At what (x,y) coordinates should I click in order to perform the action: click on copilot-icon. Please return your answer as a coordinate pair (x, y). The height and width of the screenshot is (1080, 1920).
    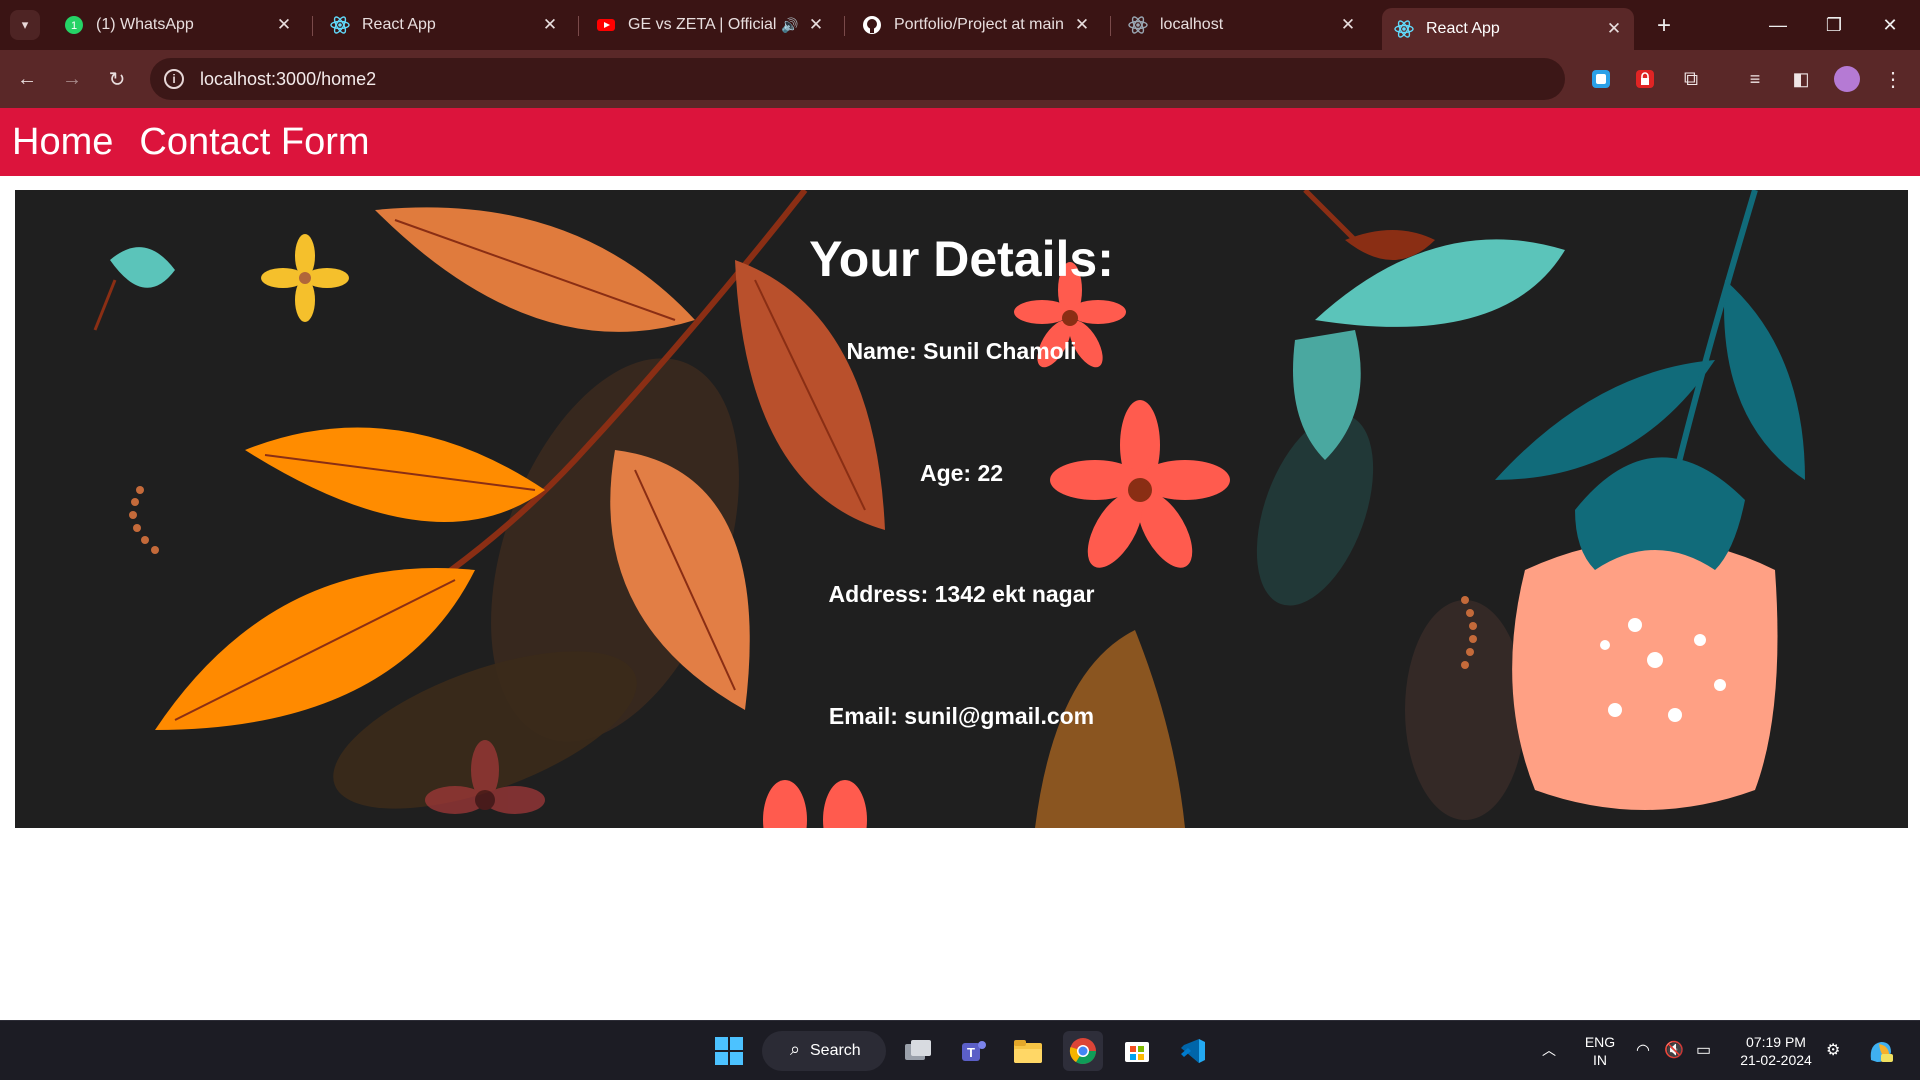
    Looking at the image, I should click on (1880, 1051).